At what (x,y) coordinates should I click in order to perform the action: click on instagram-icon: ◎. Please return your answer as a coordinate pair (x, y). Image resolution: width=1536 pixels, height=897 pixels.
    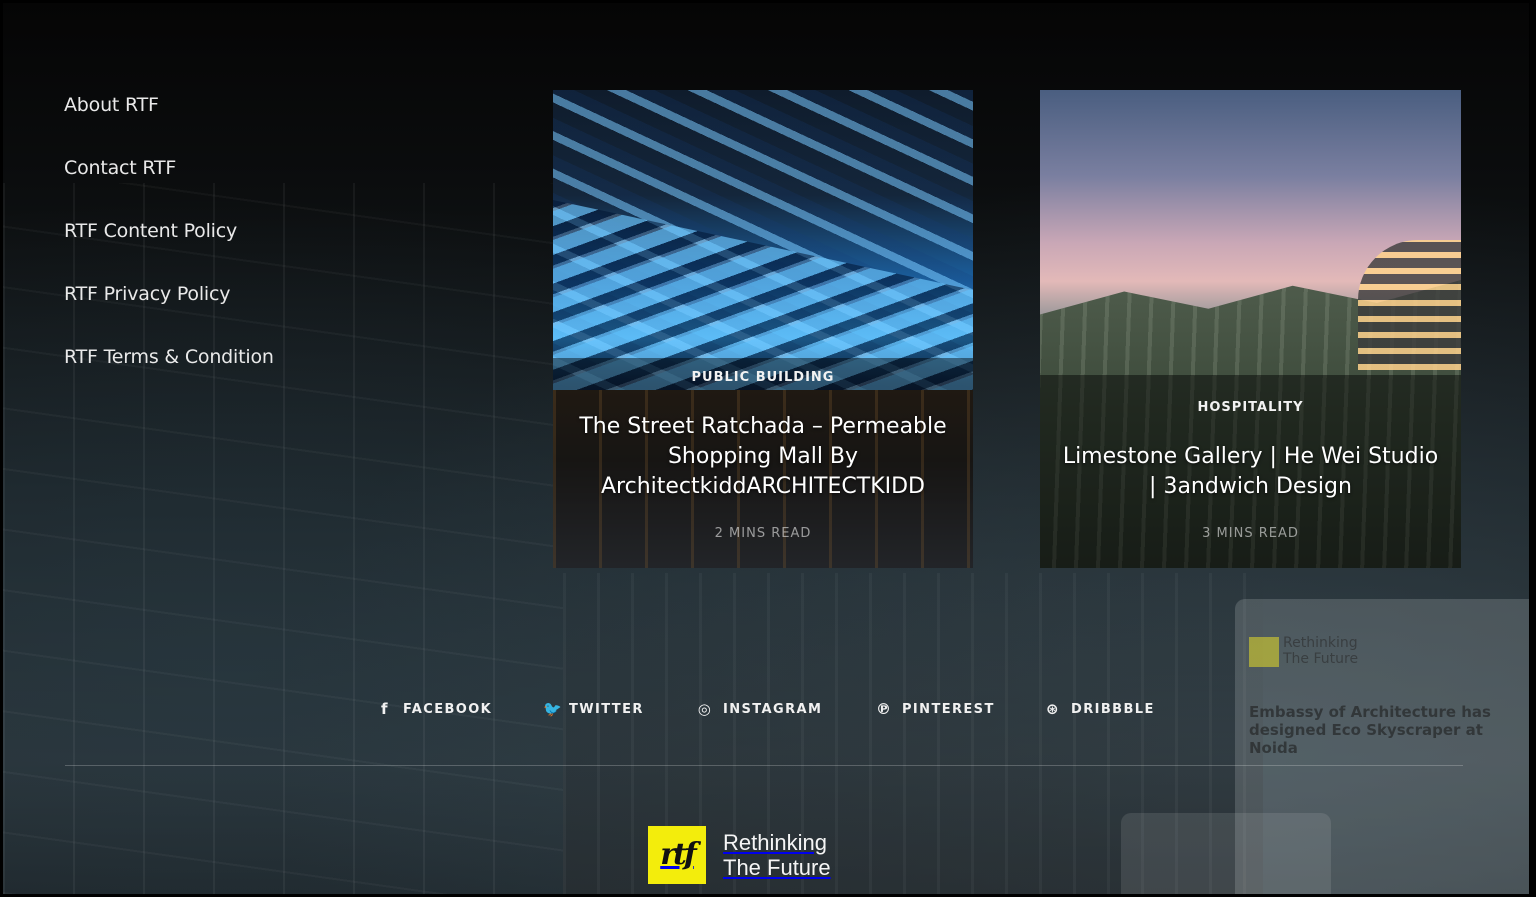
    Looking at the image, I should click on (705, 709).